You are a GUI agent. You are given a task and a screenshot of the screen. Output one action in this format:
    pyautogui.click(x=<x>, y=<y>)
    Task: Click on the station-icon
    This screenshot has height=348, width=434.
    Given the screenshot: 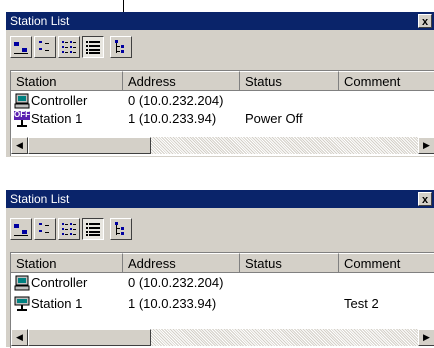 What is the action you would take?
    pyautogui.click(x=22, y=303)
    